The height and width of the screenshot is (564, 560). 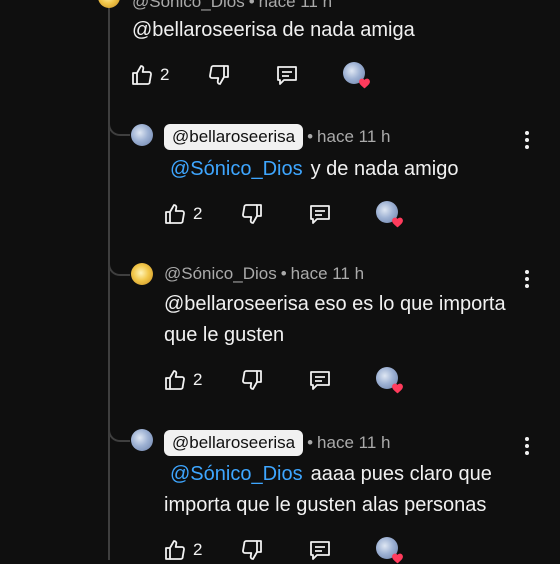 I want to click on comment-text: @bellaroseerisa de nada amiga, so click(x=322, y=30).